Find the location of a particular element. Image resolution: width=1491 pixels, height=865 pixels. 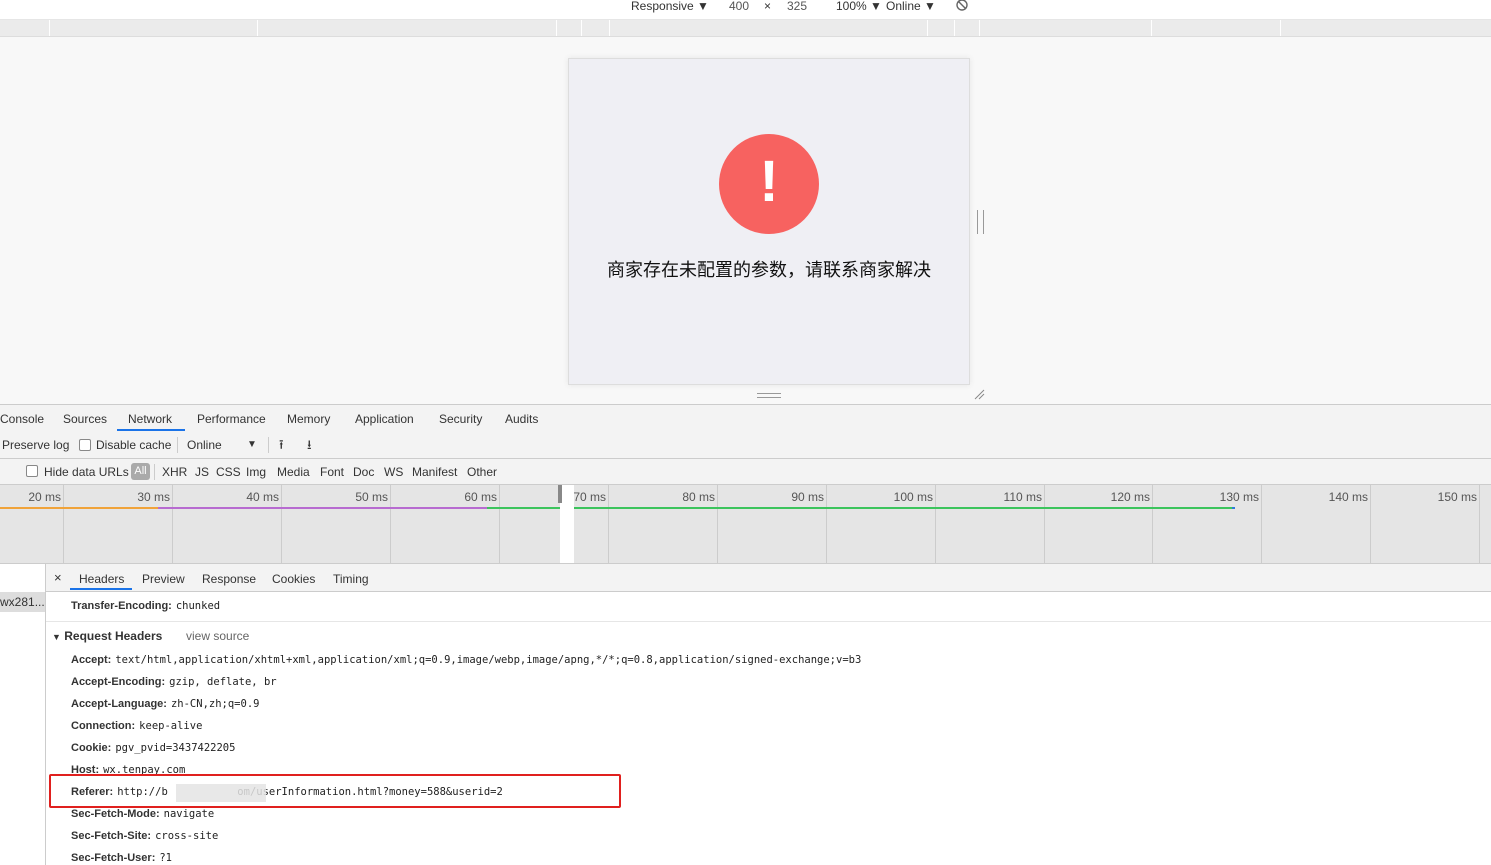

section-title: Request Headers is located at coordinates (113, 636).